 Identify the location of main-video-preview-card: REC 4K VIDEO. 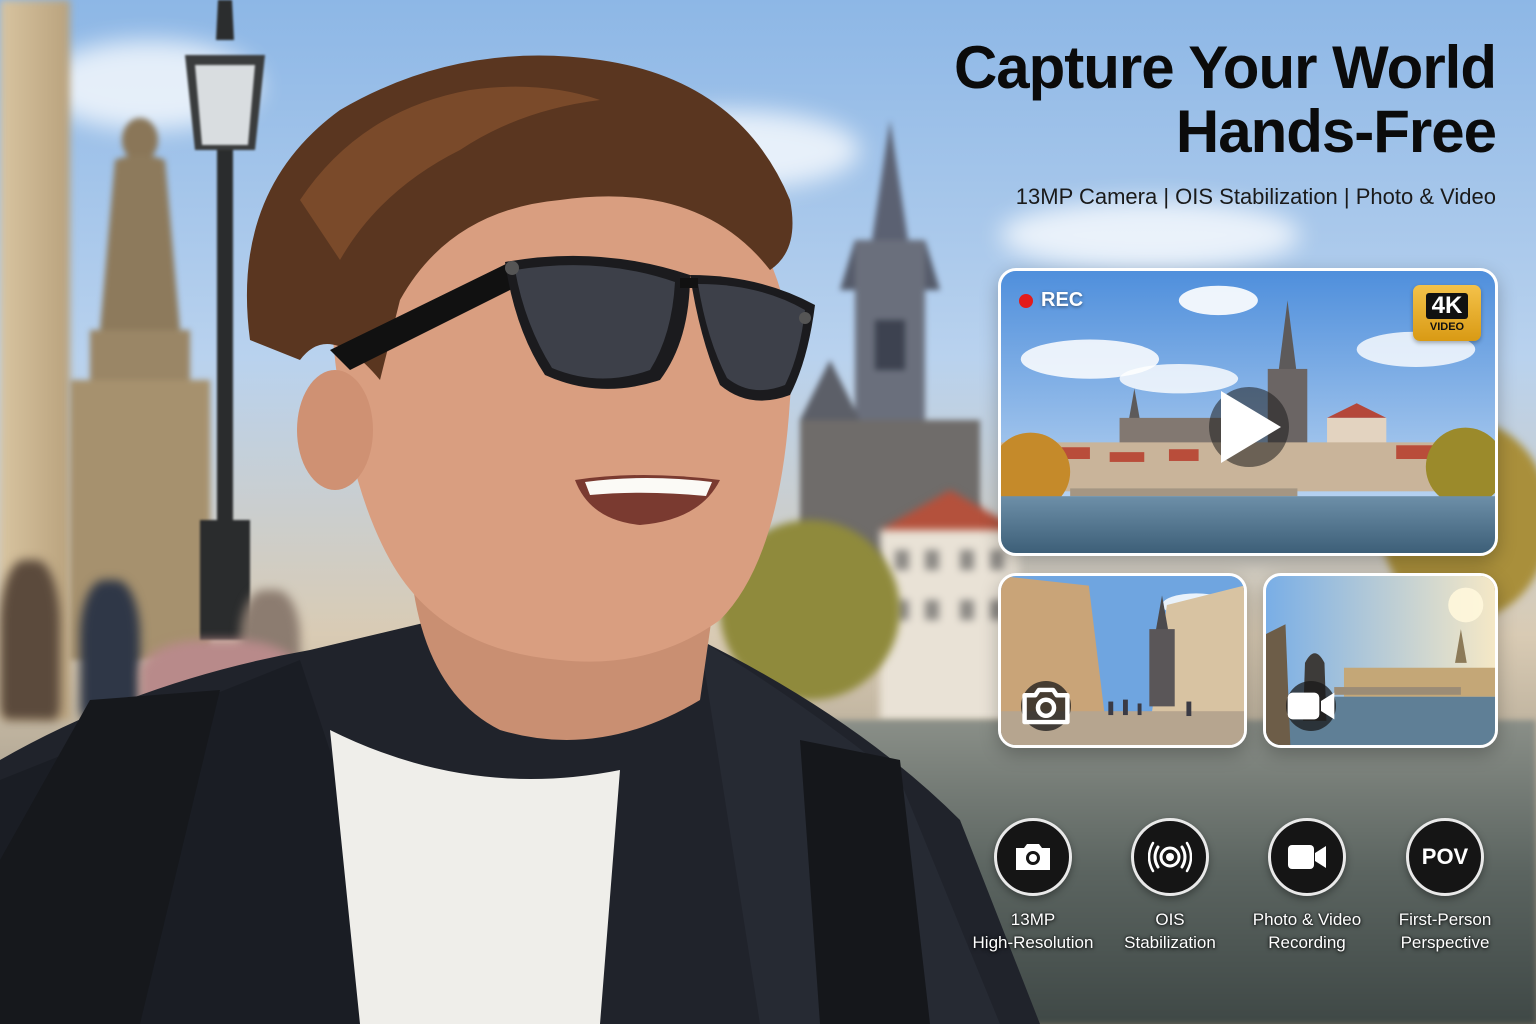
(1248, 412).